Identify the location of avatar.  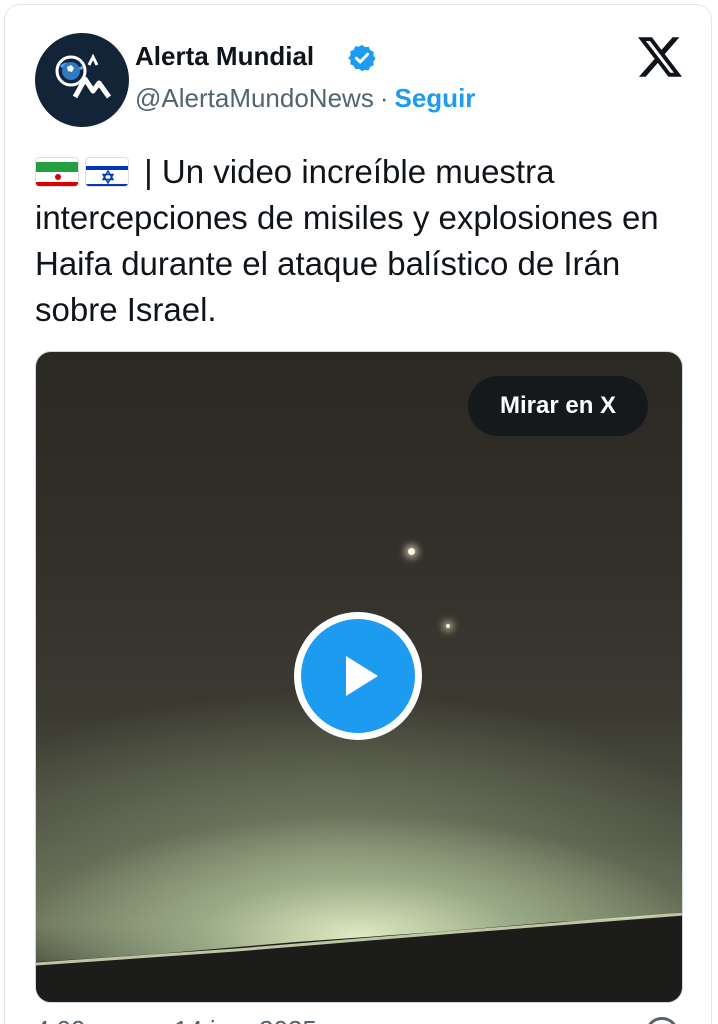
(82, 80).